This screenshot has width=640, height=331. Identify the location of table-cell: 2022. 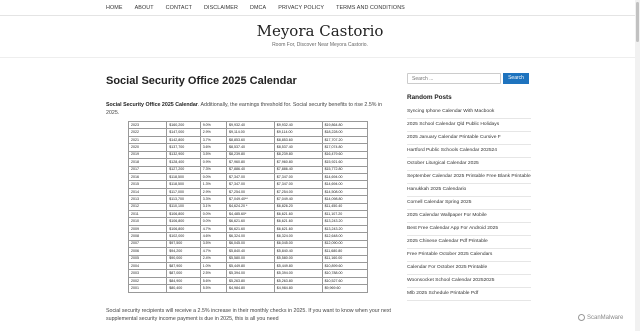
(147, 132).